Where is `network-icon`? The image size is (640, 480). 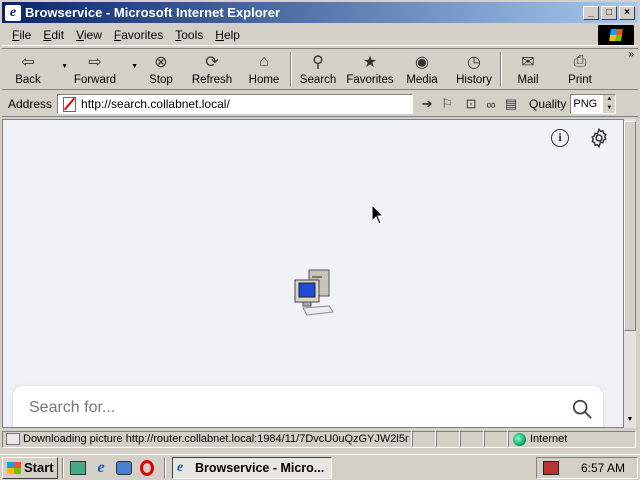 network-icon is located at coordinates (124, 467).